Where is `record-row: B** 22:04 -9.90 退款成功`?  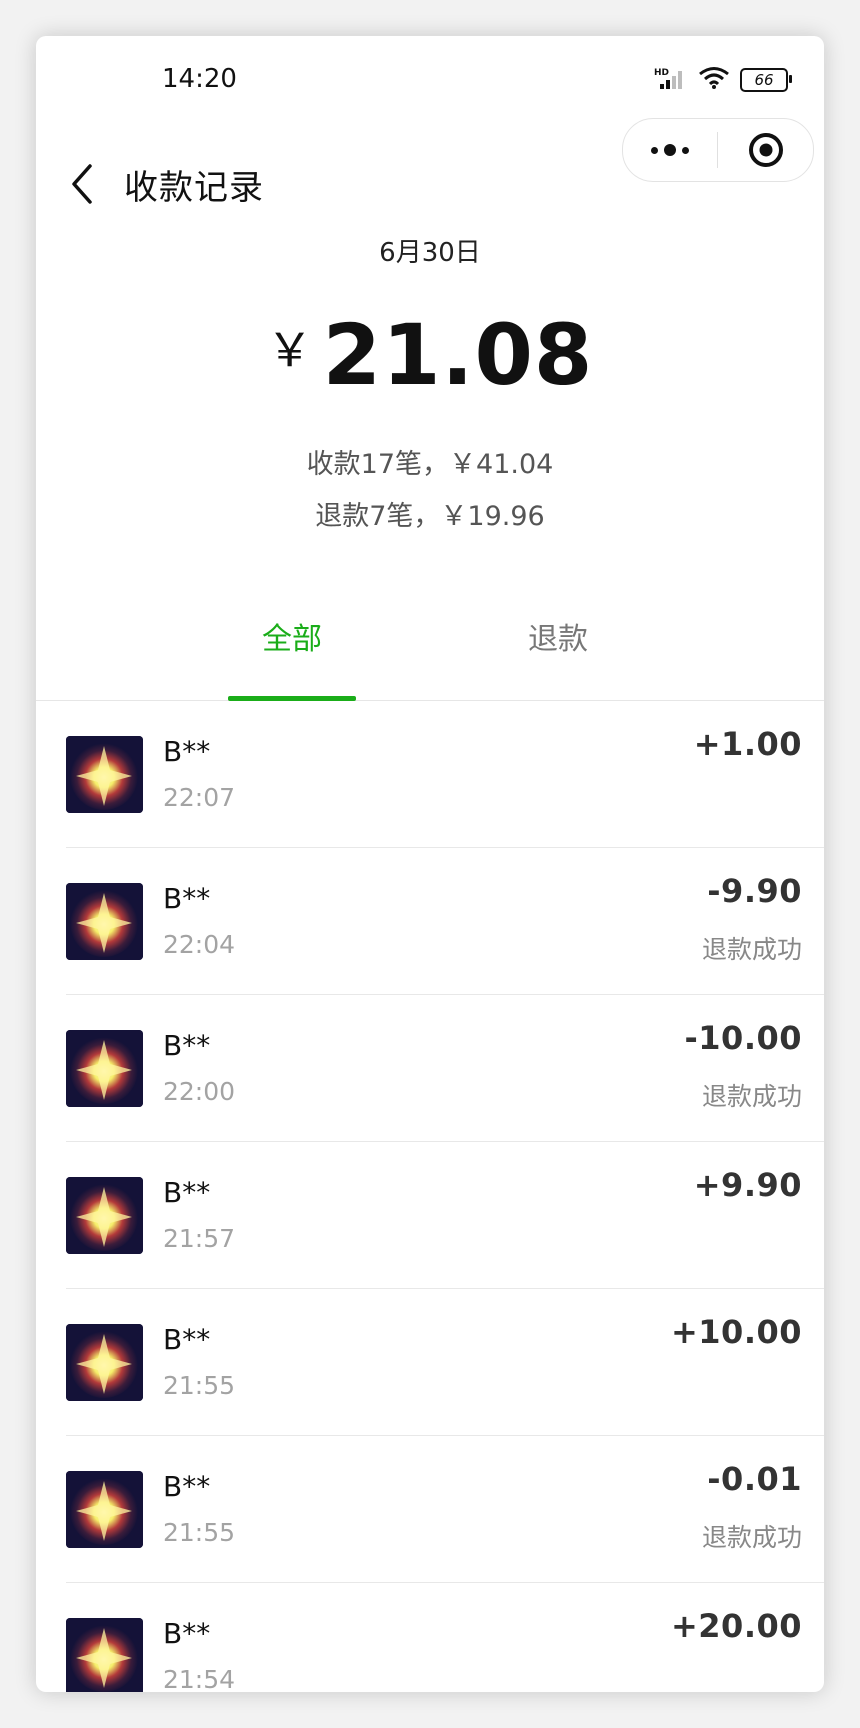 record-row: B** 22:04 -9.90 退款成功 is located at coordinates (430, 921).